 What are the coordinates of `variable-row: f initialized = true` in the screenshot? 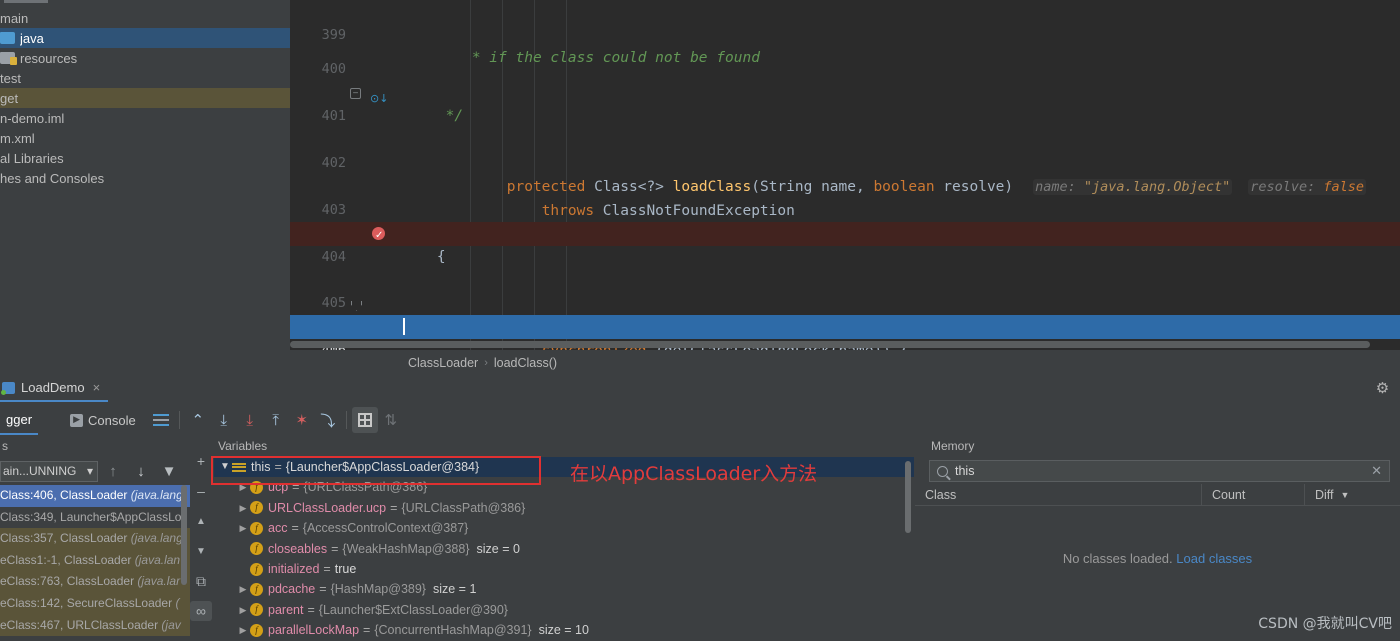 It's located at (564, 569).